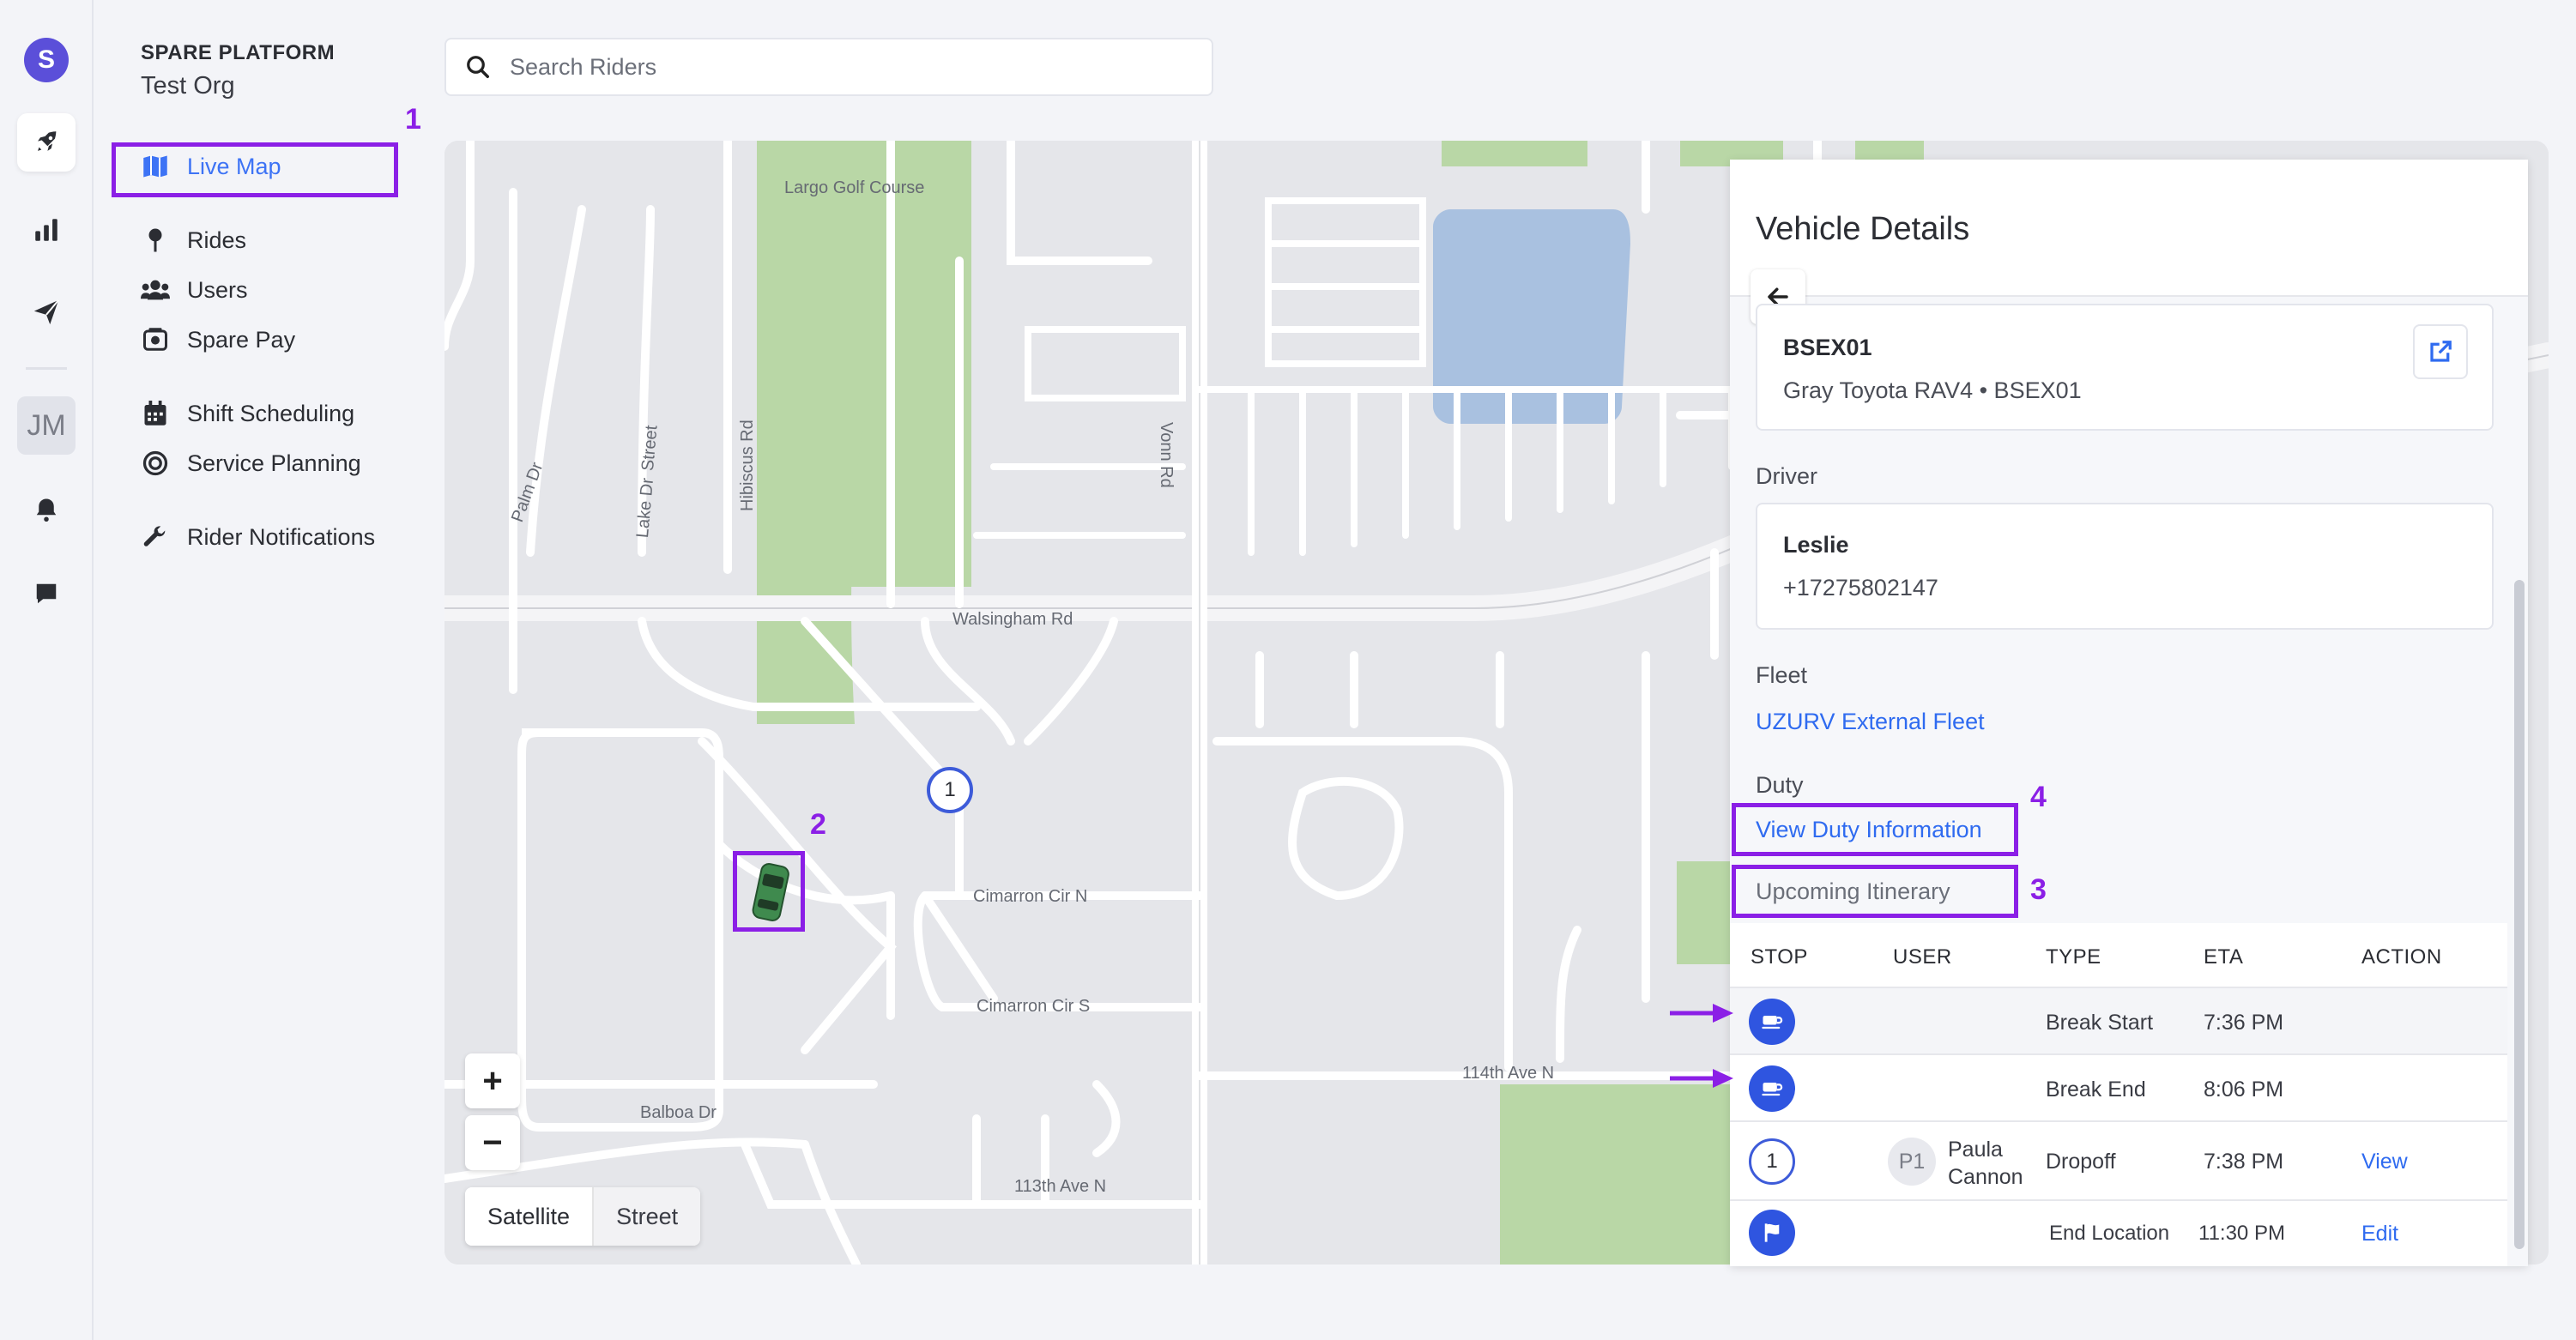 The width and height of the screenshot is (2576, 1340). What do you see at coordinates (2244, 1023) in the screenshot?
I see `eta-cell: 7:36 PM` at bounding box center [2244, 1023].